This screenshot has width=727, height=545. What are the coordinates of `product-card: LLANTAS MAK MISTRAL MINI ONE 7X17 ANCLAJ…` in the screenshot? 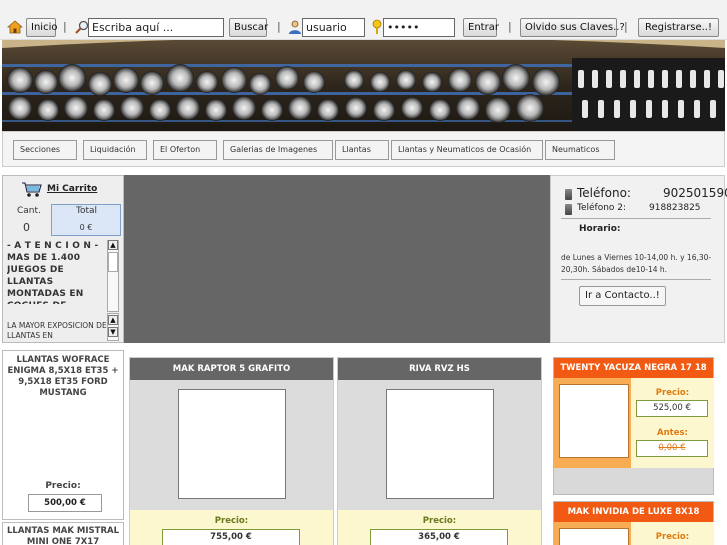 It's located at (63, 533).